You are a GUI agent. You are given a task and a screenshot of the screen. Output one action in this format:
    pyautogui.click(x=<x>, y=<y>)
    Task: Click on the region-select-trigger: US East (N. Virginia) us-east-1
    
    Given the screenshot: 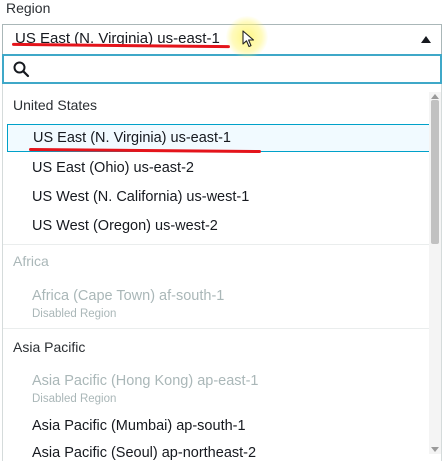 What is the action you would take?
    pyautogui.click(x=222, y=39)
    